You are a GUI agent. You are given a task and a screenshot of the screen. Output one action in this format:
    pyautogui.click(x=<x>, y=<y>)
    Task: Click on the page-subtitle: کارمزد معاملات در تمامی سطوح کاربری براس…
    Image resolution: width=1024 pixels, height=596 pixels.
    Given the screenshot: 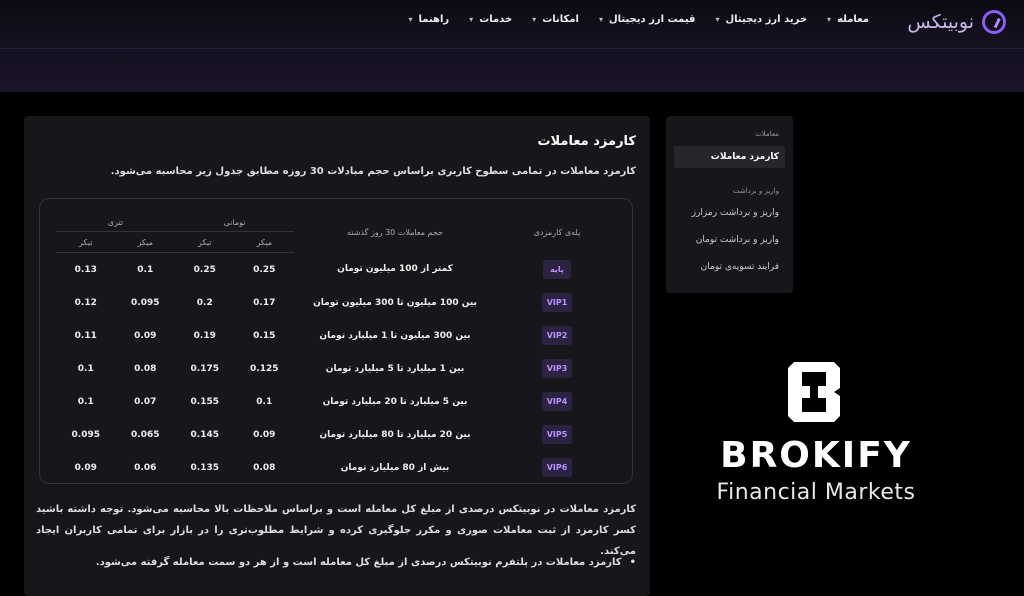 What is the action you would take?
    pyautogui.click(x=373, y=171)
    